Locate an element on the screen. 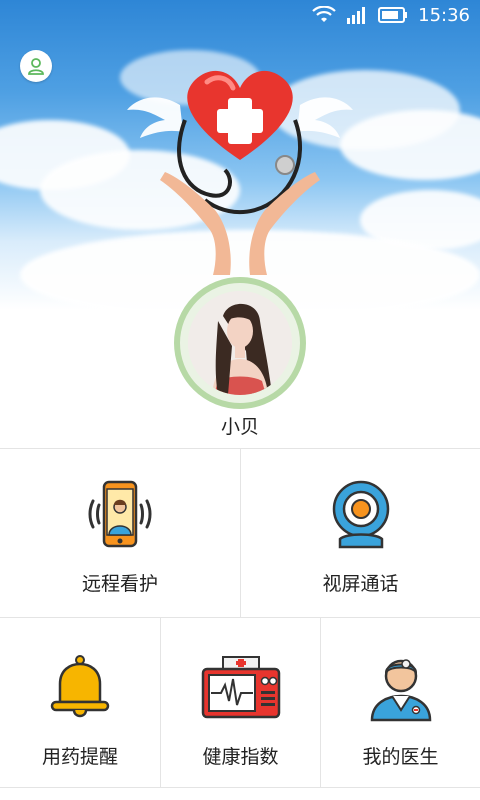 The height and width of the screenshot is (800, 480). my-doctor-button: 我的医生 is located at coordinates (400, 702).